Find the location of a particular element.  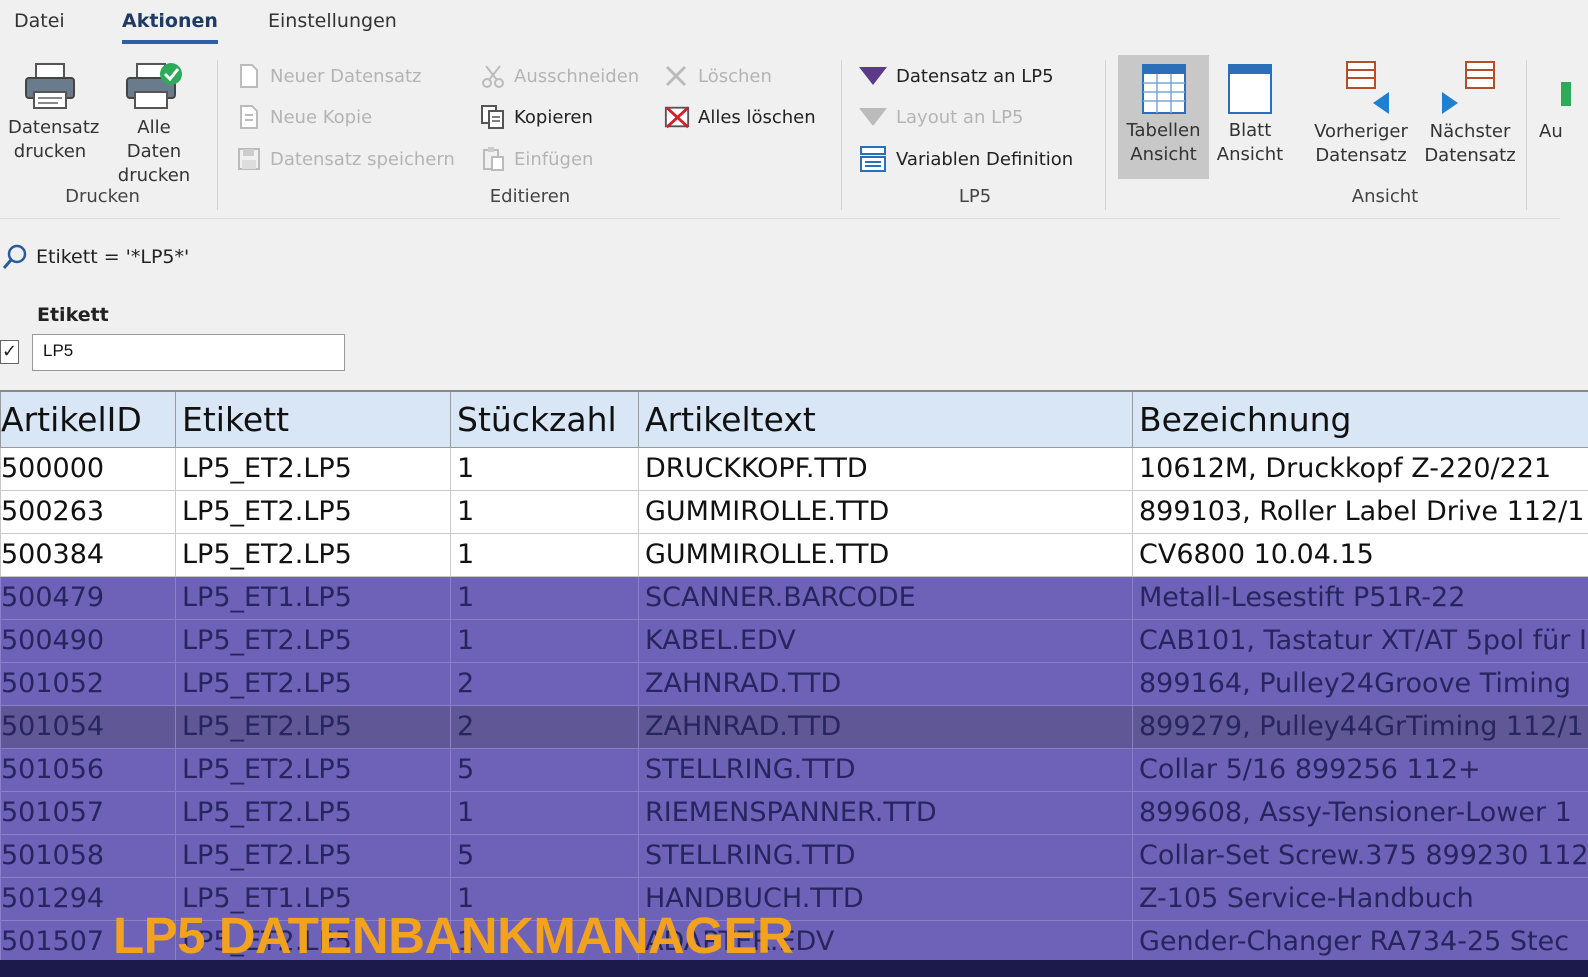

record-to-lp5-button: Datensatz an LP5 is located at coordinates (956, 76).